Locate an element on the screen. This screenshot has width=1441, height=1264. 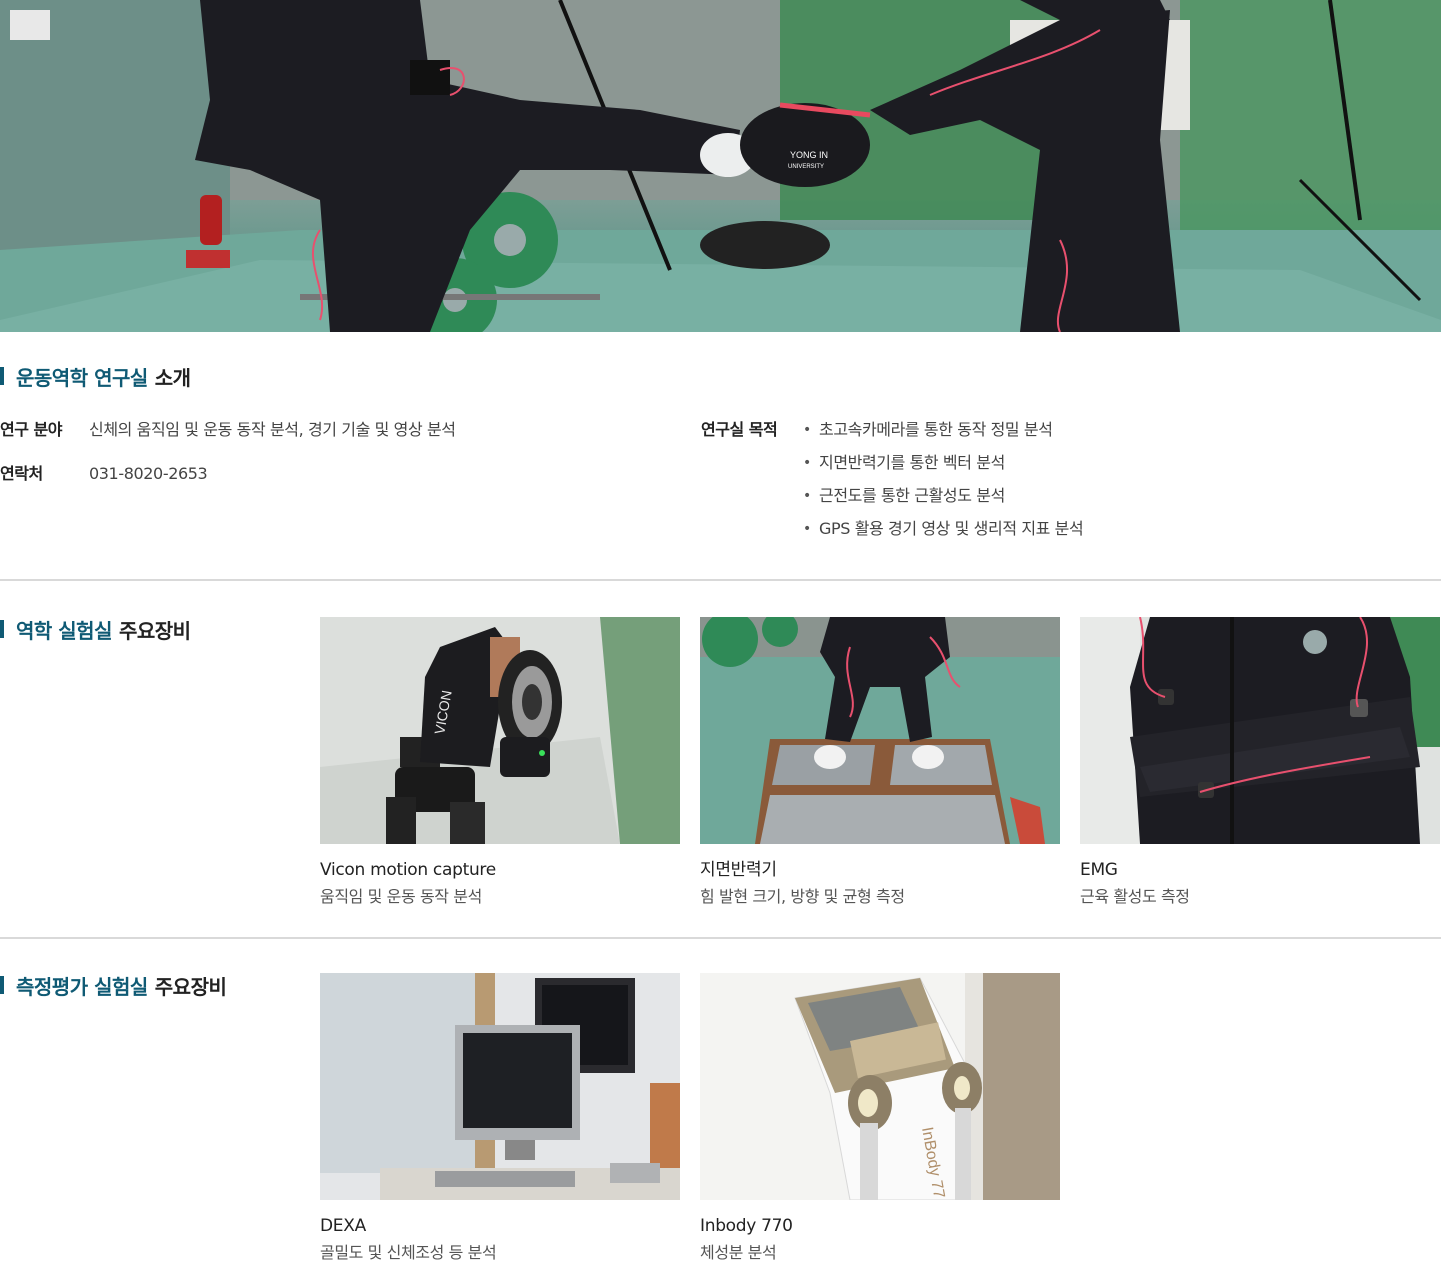
equipment-name: 지면반력기 is located at coordinates (738, 870).